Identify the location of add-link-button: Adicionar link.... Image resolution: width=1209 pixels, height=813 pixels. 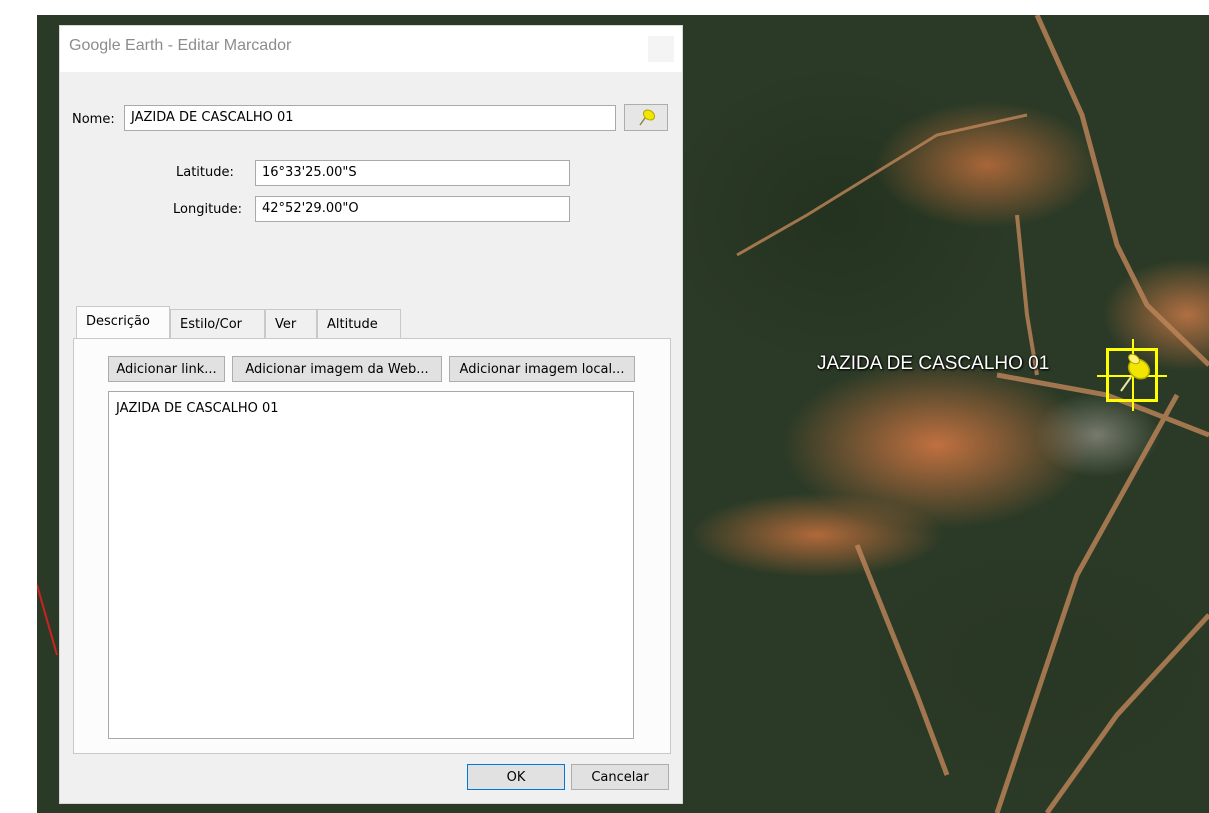
(166, 369).